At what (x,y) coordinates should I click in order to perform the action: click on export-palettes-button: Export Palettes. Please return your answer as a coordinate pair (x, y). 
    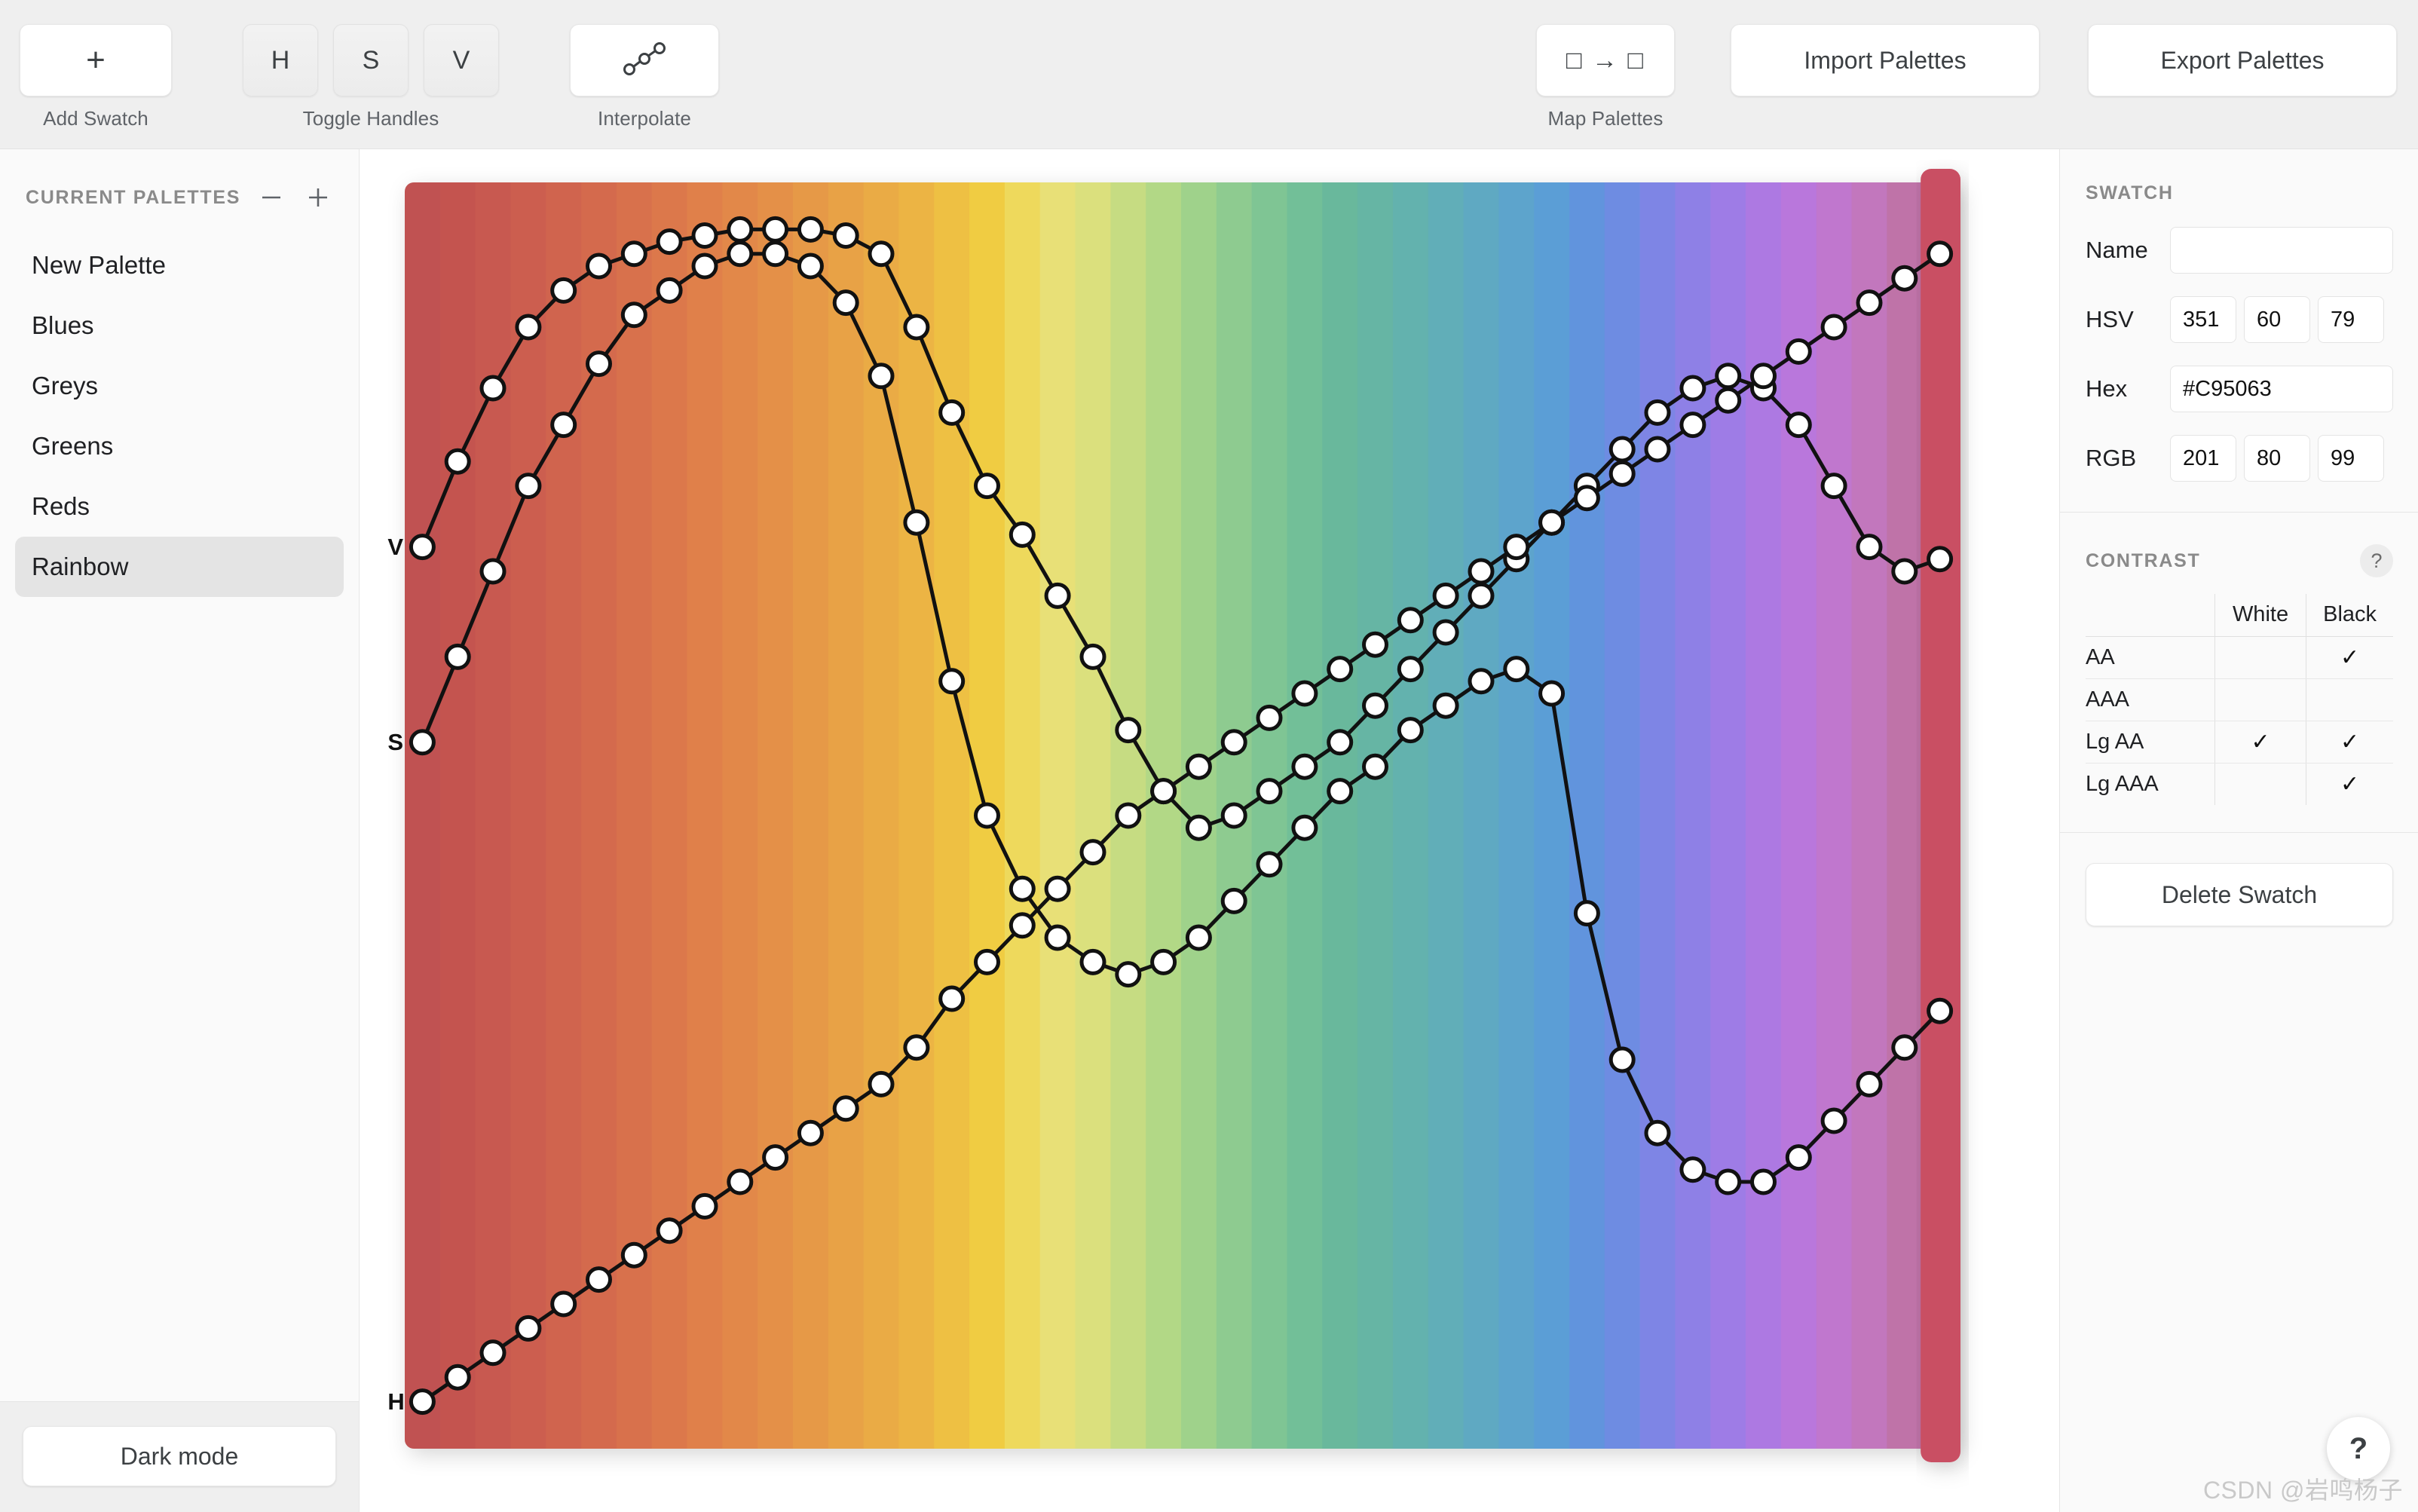
    Looking at the image, I should click on (2243, 60).